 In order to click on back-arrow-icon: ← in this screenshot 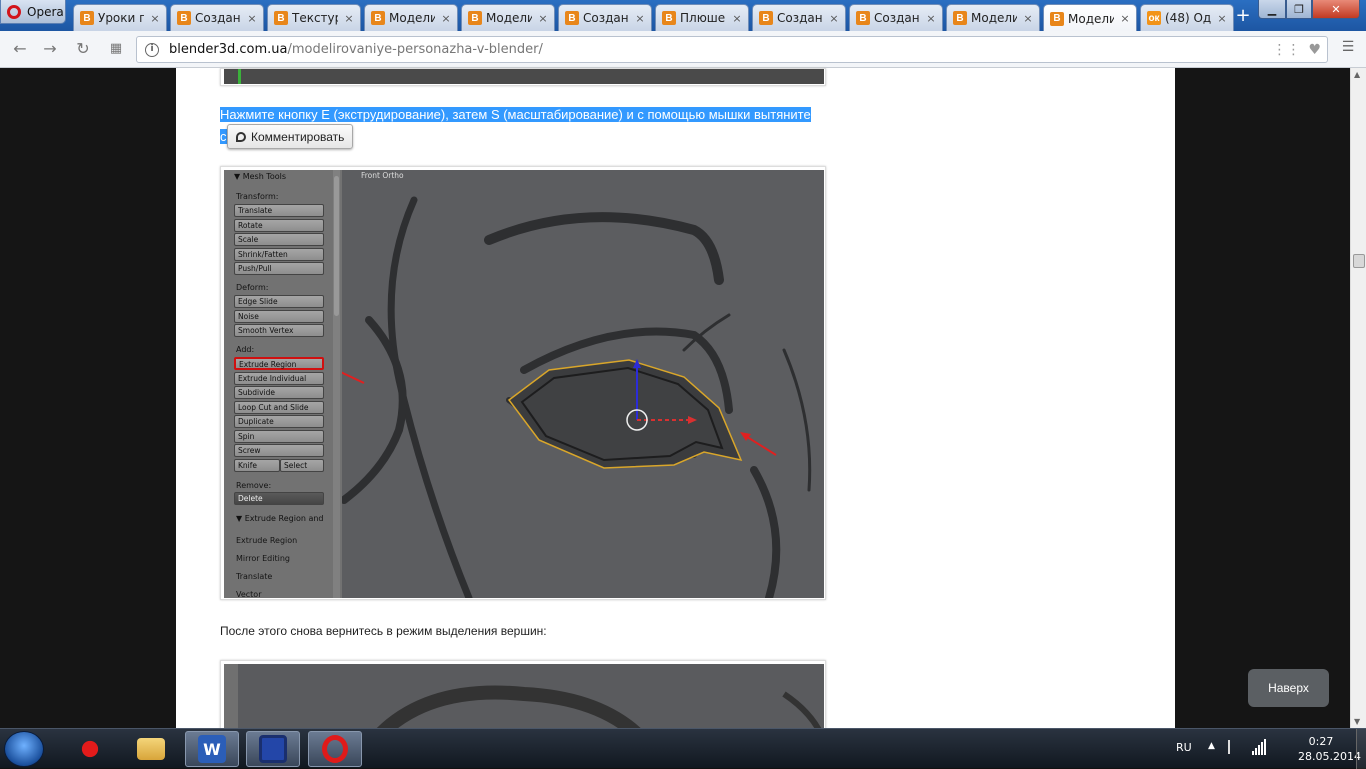, I will do `click(20, 49)`.